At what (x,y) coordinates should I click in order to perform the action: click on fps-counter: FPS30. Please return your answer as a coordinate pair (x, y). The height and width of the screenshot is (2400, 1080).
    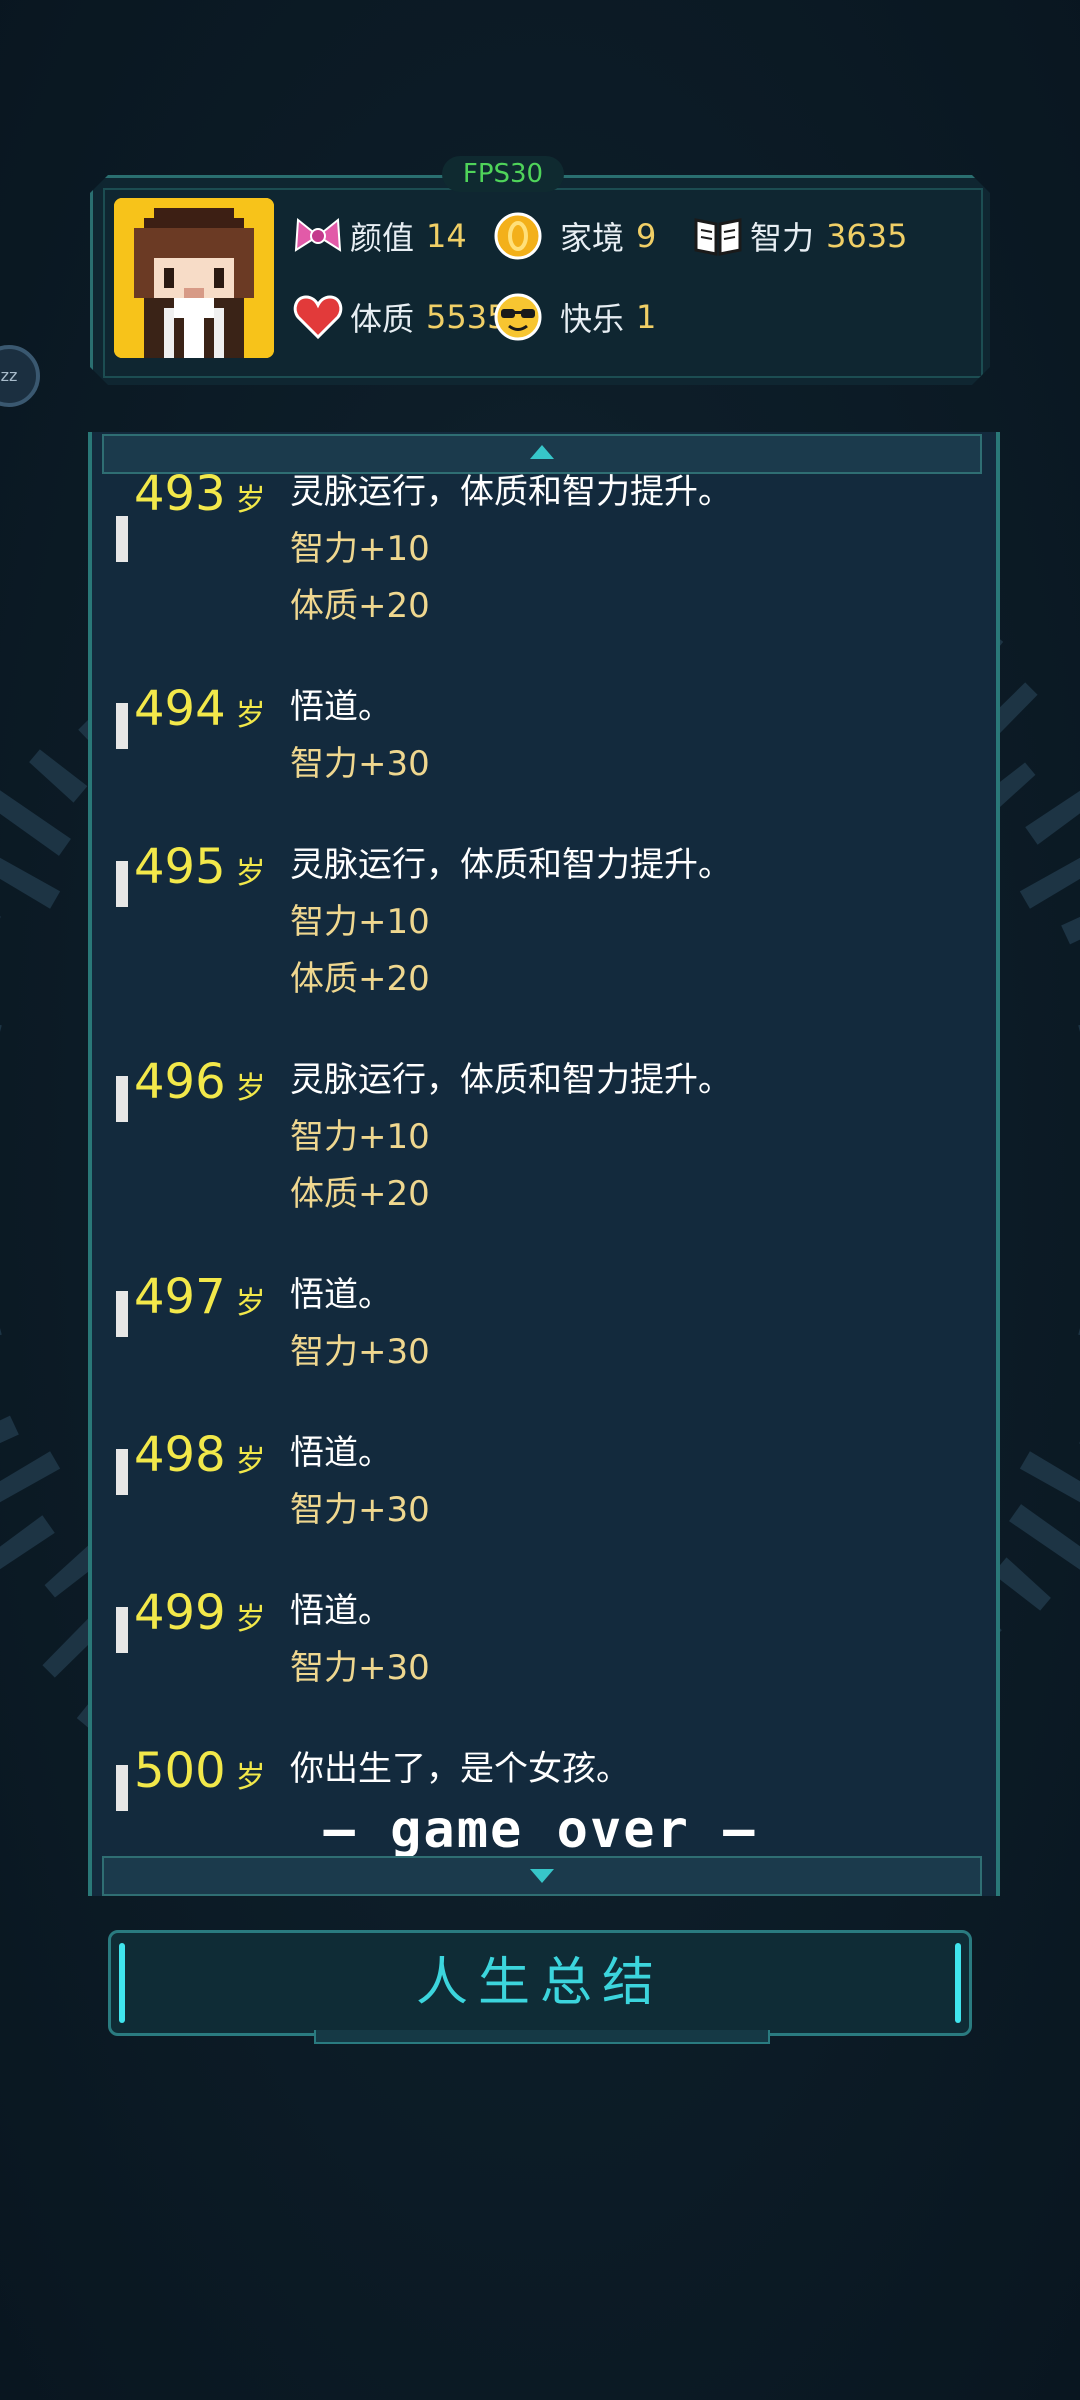
    Looking at the image, I should click on (503, 174).